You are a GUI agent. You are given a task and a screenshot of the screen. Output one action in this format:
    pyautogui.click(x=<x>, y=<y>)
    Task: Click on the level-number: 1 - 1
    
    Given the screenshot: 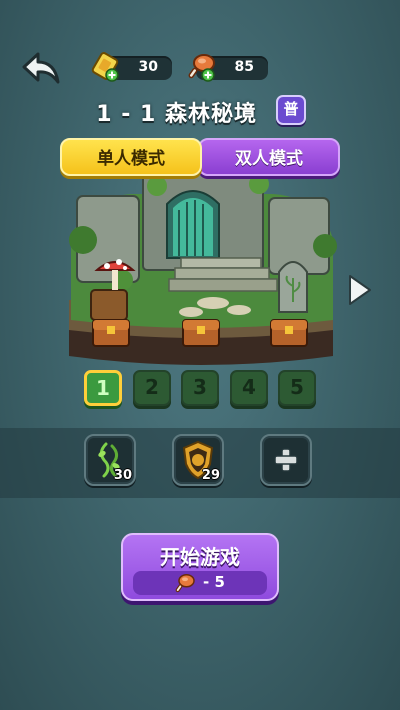 What is the action you would take?
    pyautogui.click(x=126, y=114)
    